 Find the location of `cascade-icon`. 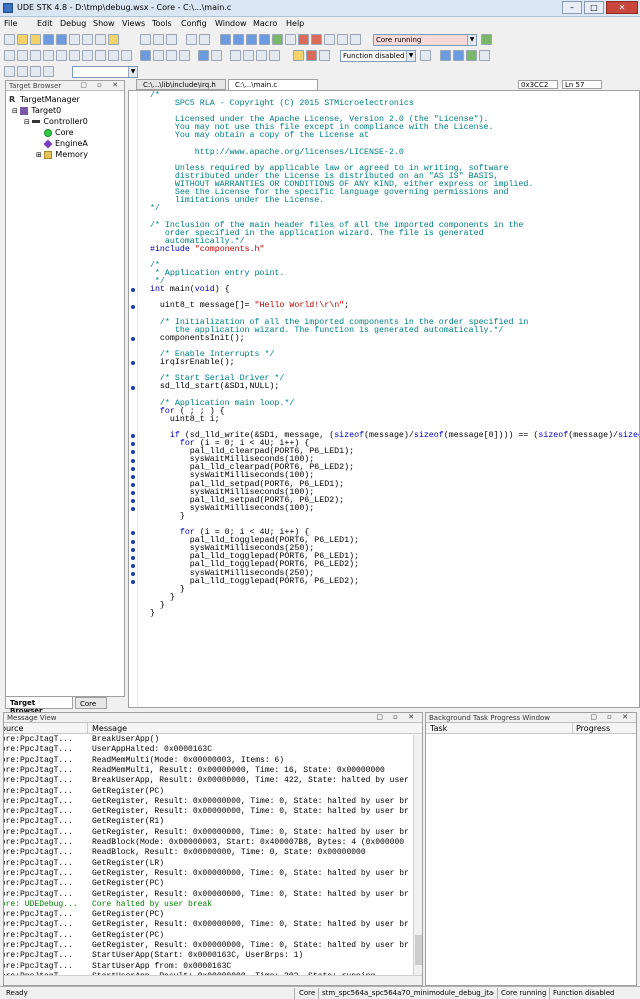

cascade-icon is located at coordinates (261, 55).